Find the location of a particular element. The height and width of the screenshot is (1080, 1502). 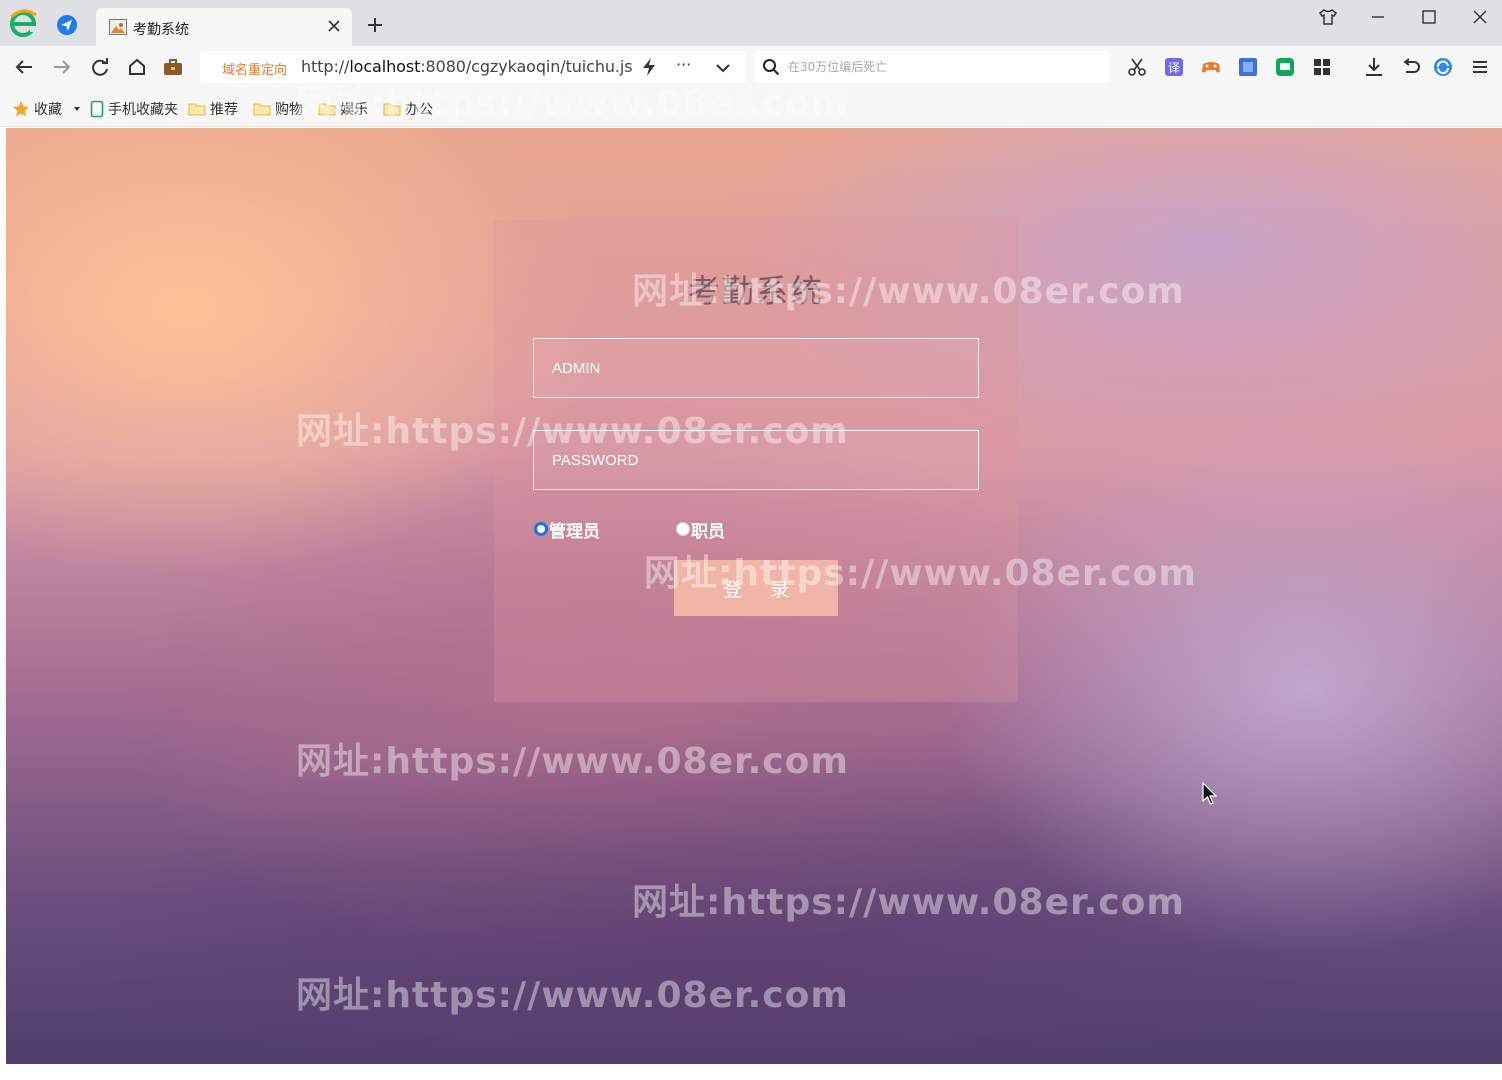

bookmark-label: 推荐 is located at coordinates (224, 110).